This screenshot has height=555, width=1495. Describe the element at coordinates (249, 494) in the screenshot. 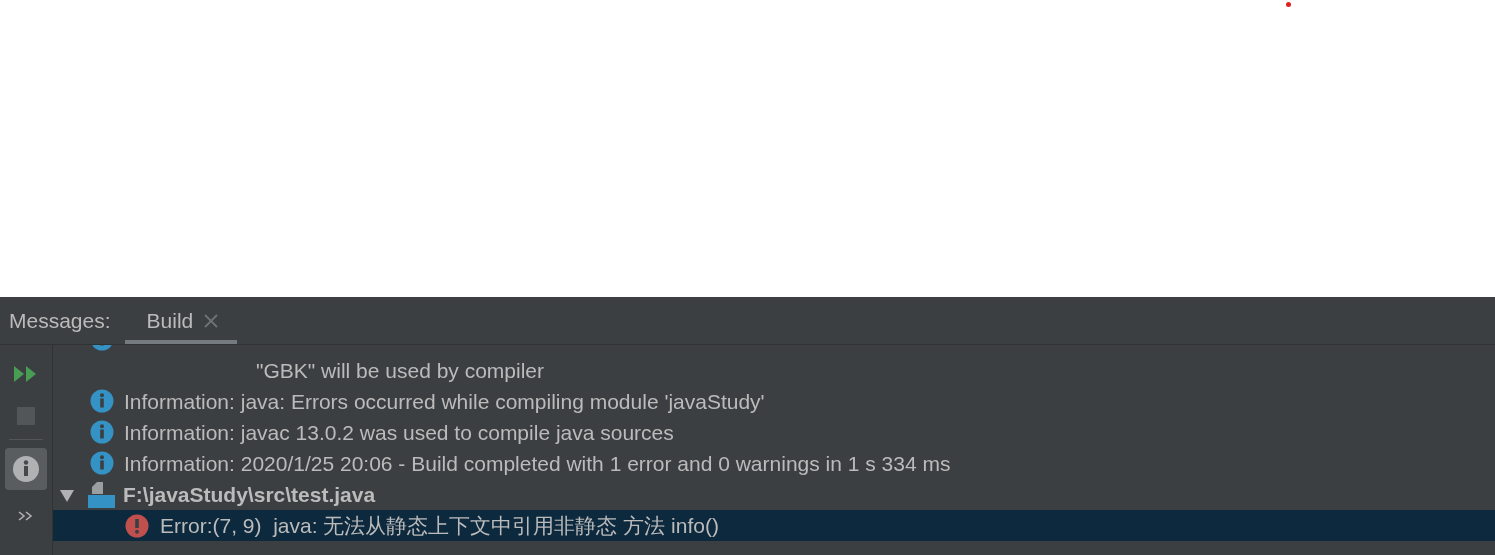

I see `file-path: F:\javaStudy\src\test.java` at that location.